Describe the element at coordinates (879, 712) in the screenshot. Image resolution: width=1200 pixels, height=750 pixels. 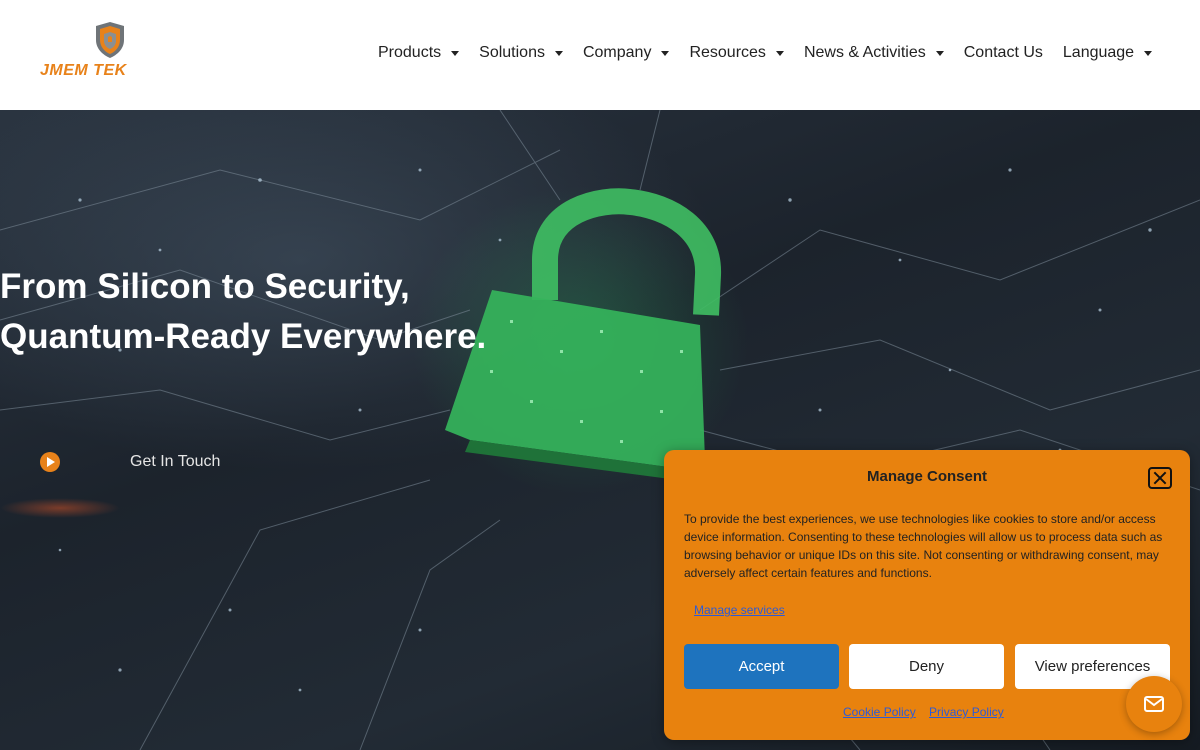
I see `cookie-policy-link: Cookie Policy` at that location.